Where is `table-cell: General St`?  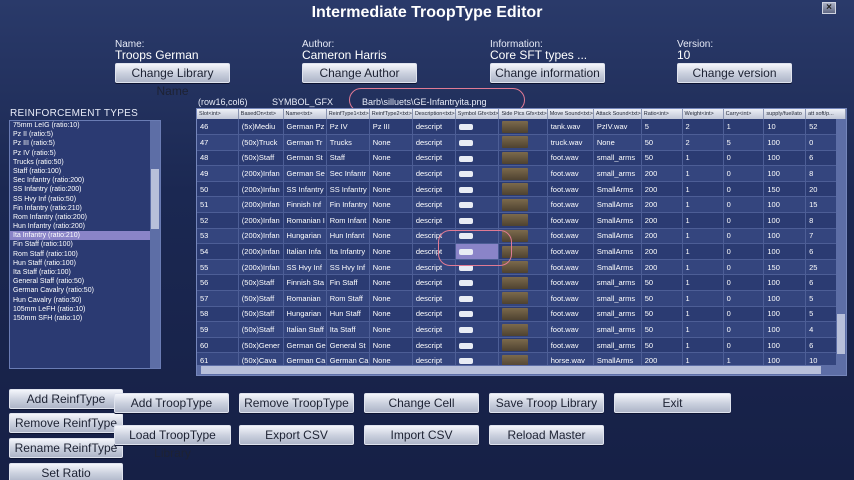
table-cell: General St is located at coordinates (348, 345).